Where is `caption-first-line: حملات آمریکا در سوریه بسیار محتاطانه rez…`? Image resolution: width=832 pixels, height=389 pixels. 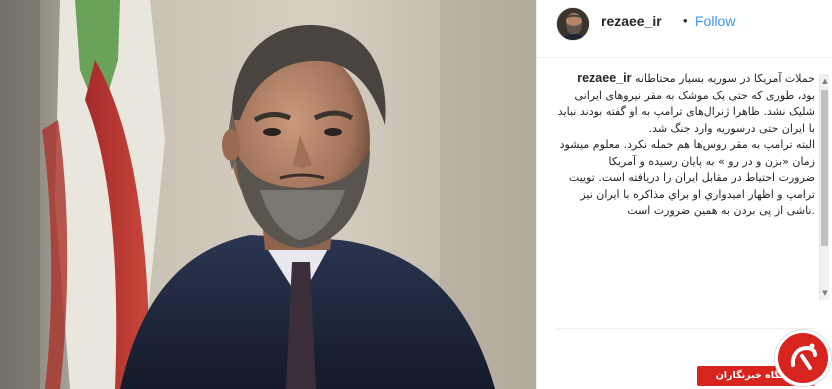 caption-first-line: حملات آمریکا در سوریه بسیار محتاطانه rez… is located at coordinates (686, 79).